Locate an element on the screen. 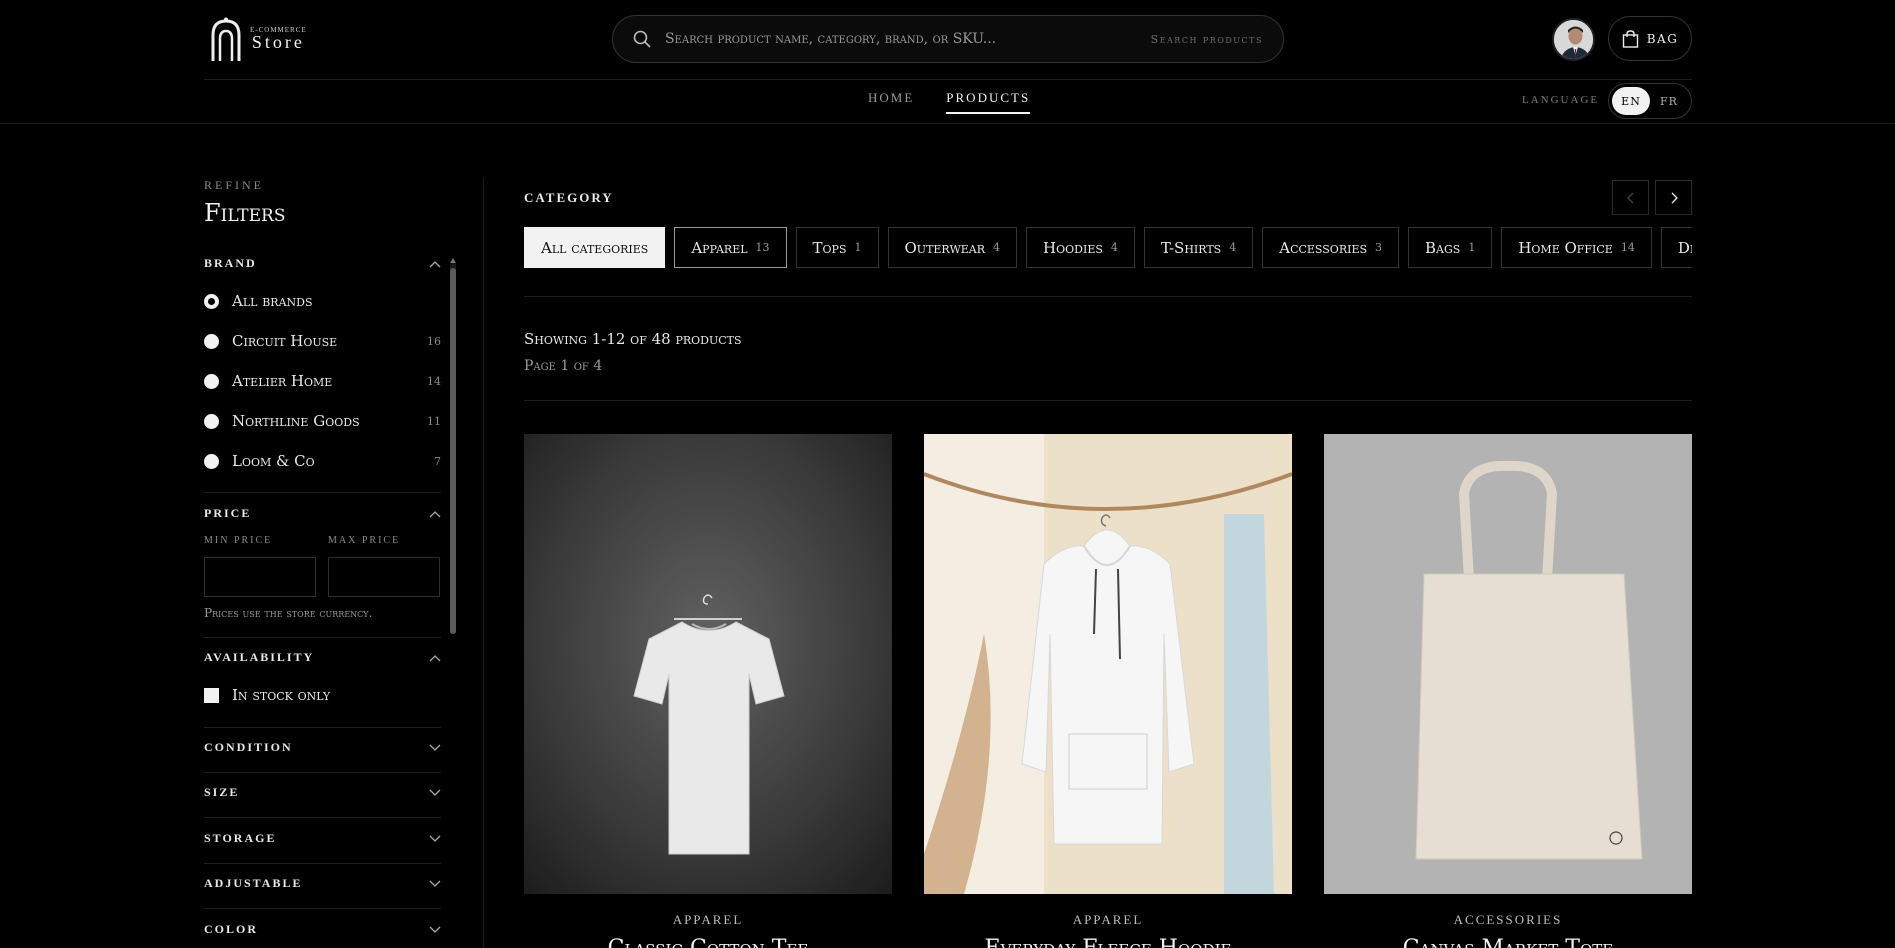 Image resolution: width=1895 pixels, height=948 pixels. bag-button: BAG is located at coordinates (1650, 38).